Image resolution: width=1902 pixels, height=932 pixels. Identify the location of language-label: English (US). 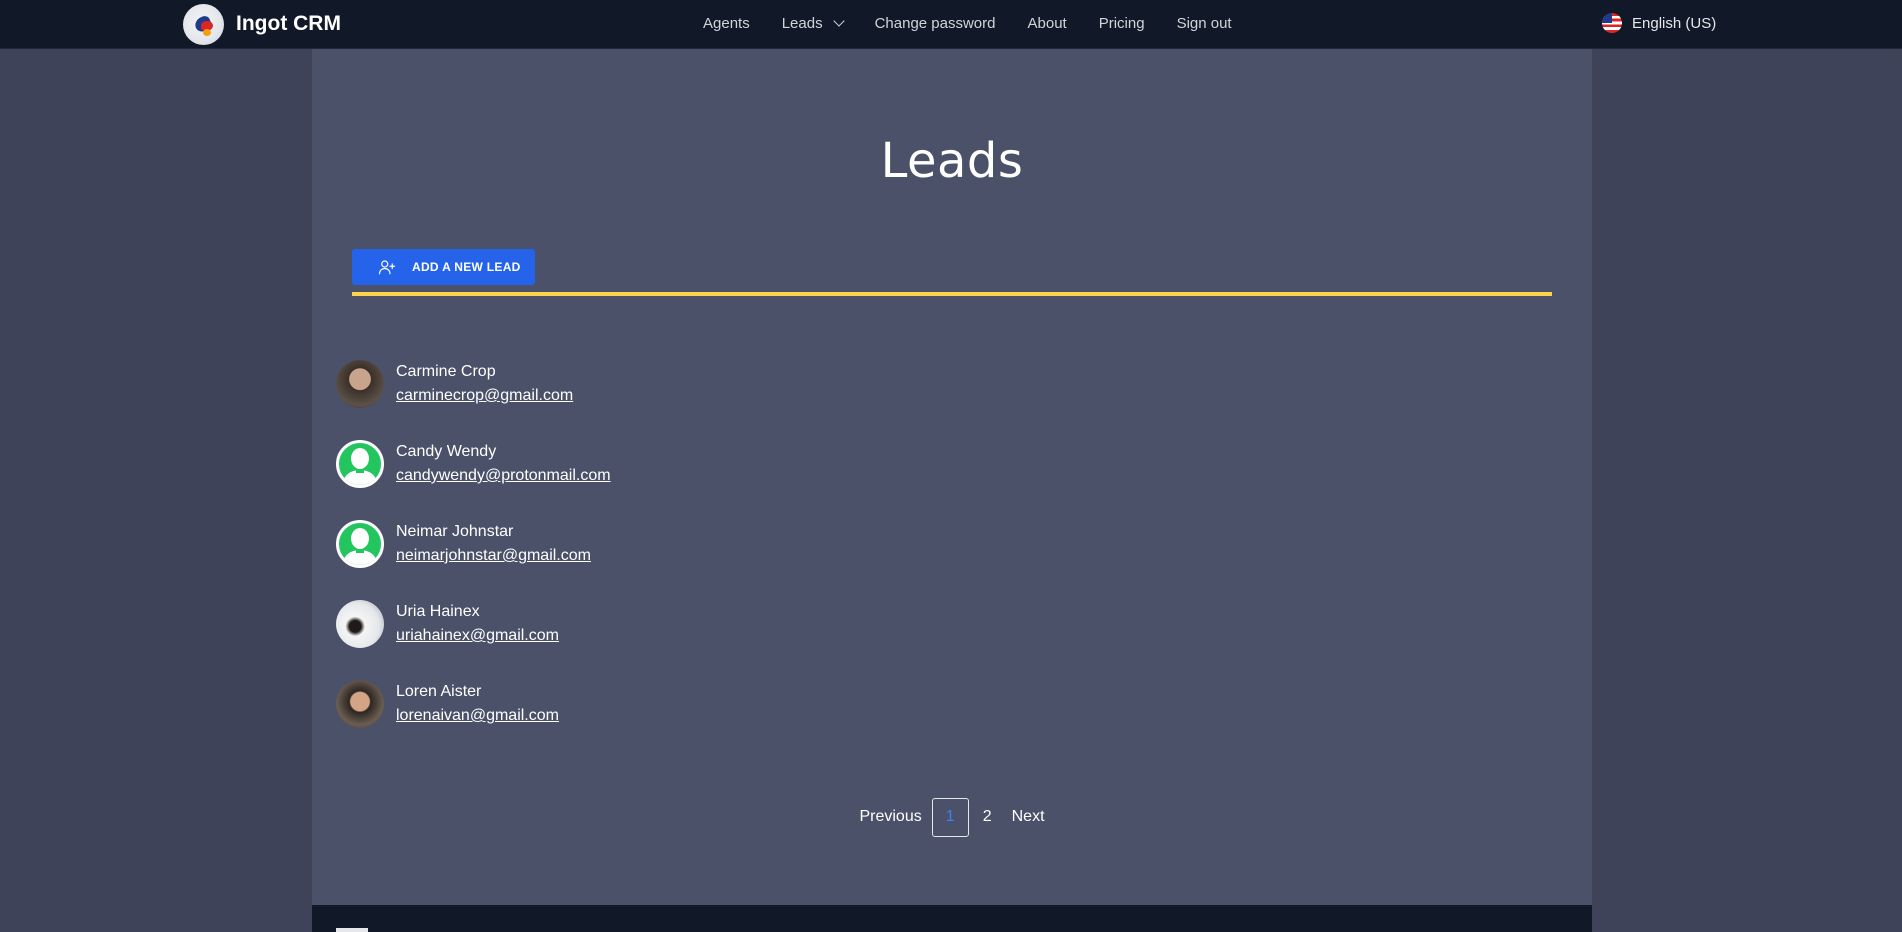
(1674, 23).